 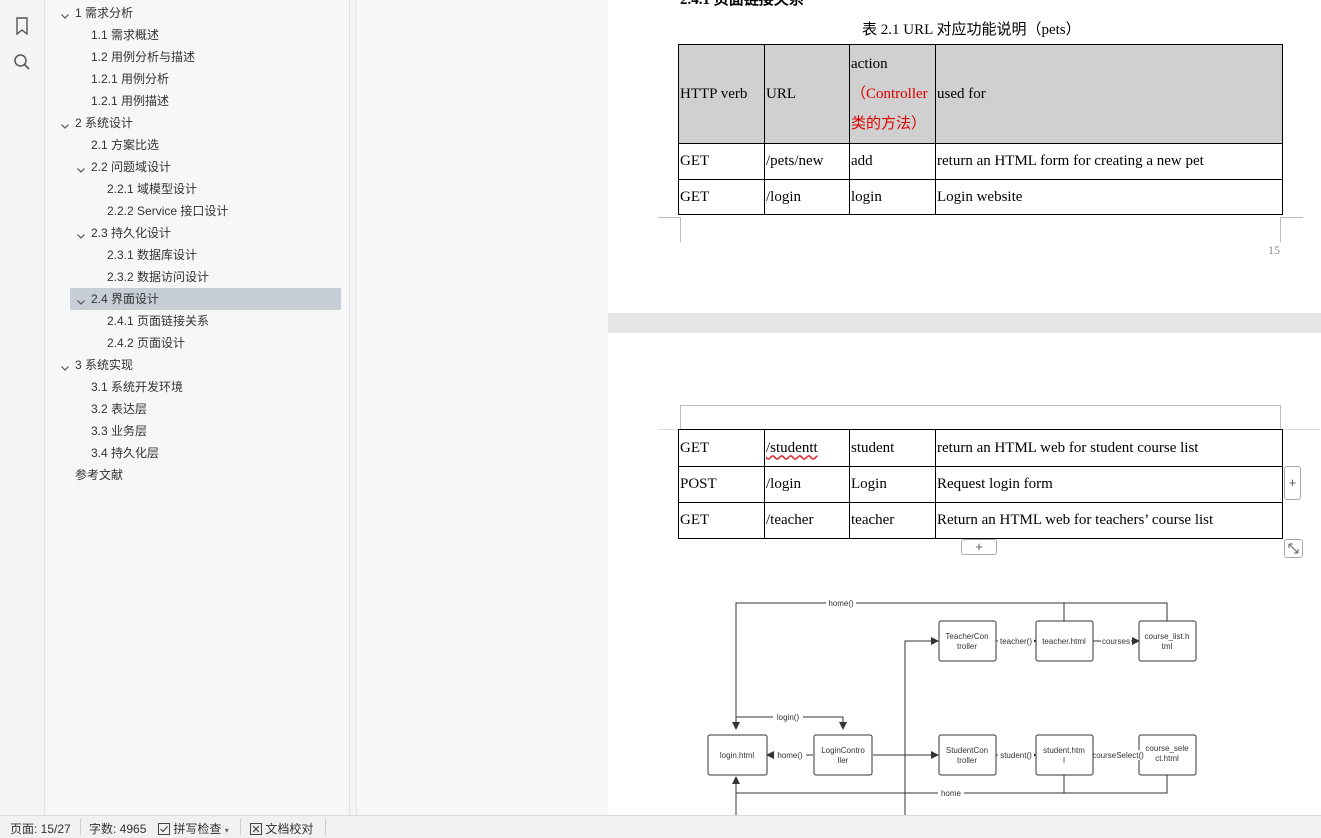 I want to click on nav-item-label: 1.2.1 用例描述, so click(x=130, y=101).